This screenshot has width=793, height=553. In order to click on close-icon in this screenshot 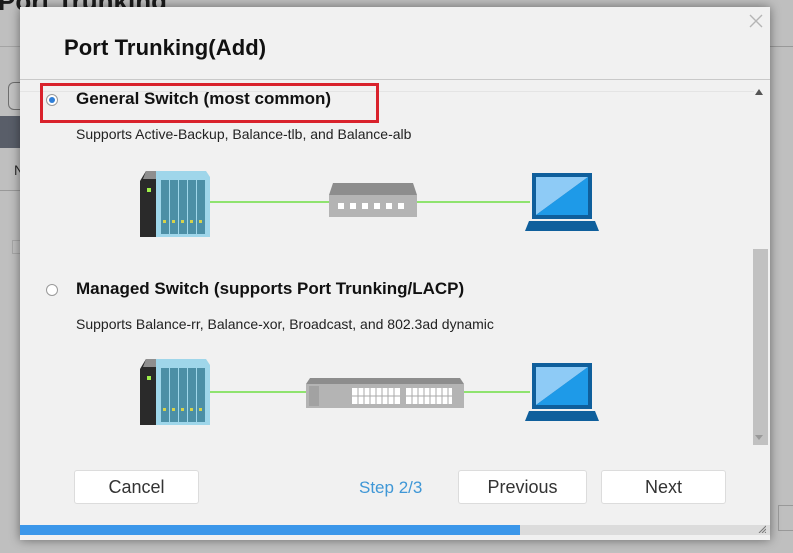, I will do `click(756, 21)`.